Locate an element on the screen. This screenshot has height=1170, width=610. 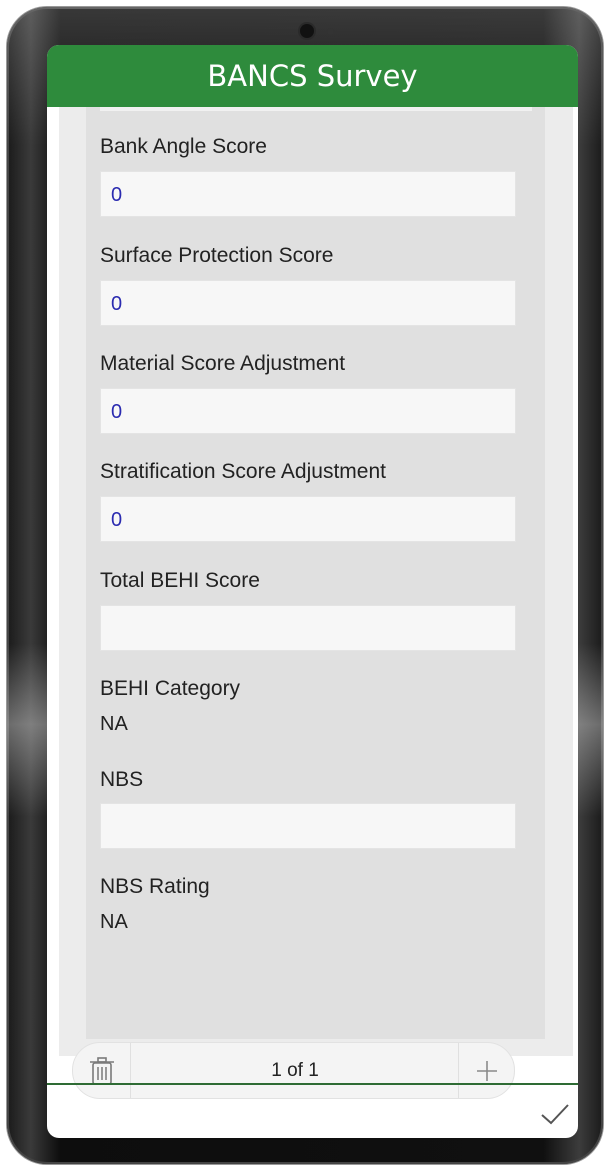
bank-angle-input: 0 is located at coordinates (308, 194).